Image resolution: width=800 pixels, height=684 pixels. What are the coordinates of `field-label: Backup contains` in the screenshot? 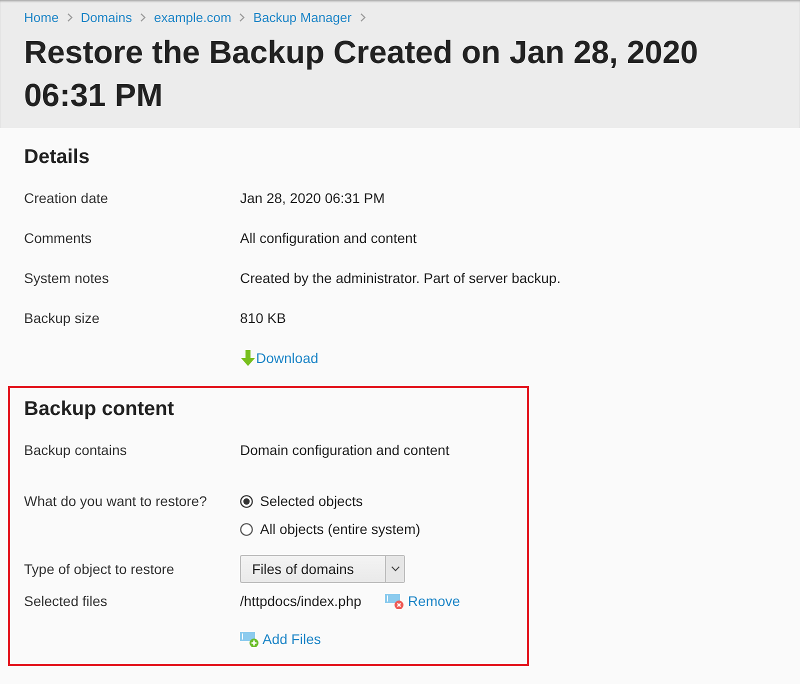 It's located at (75, 450).